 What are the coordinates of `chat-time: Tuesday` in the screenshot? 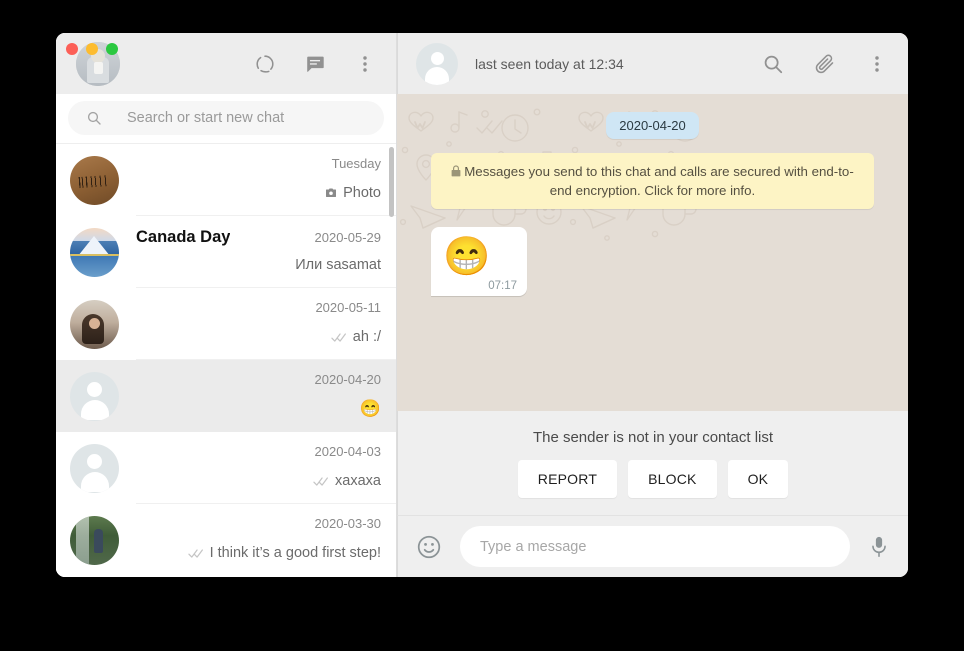 It's located at (356, 163).